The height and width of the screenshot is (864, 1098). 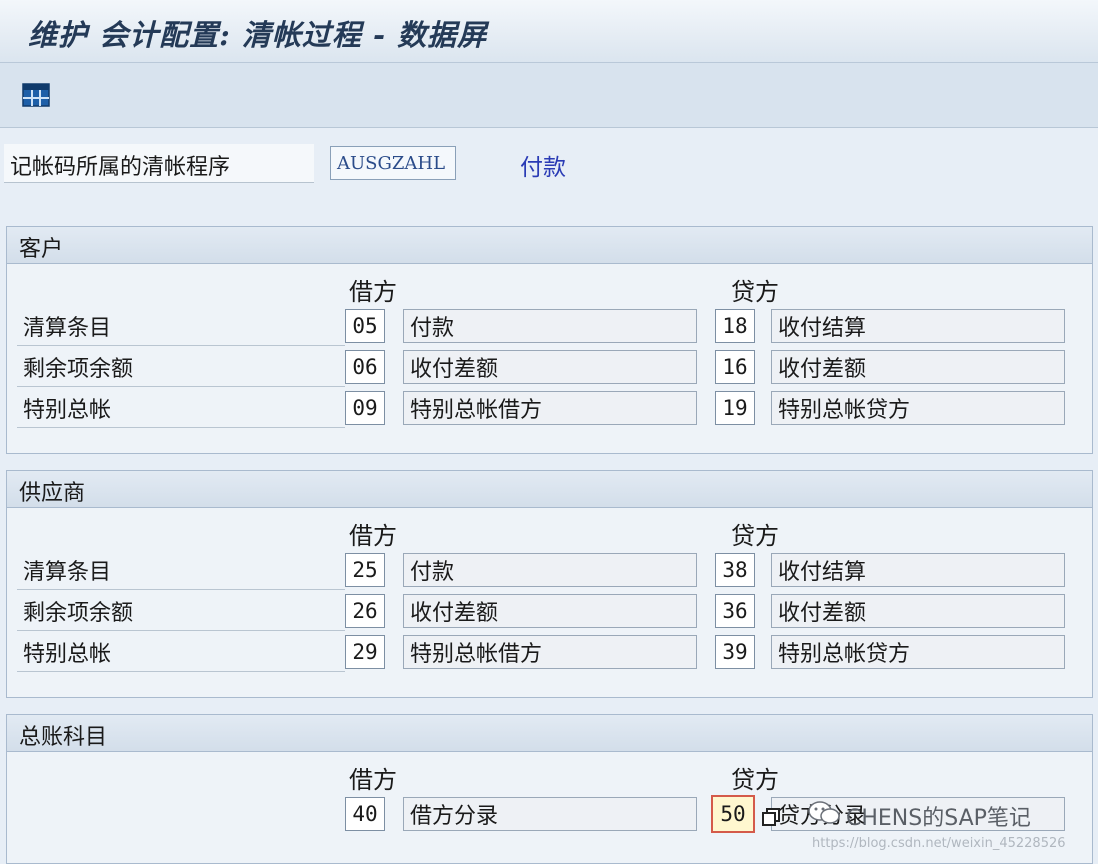 What do you see at coordinates (735, 611) in the screenshot?
I see `posting-key-input: 36` at bounding box center [735, 611].